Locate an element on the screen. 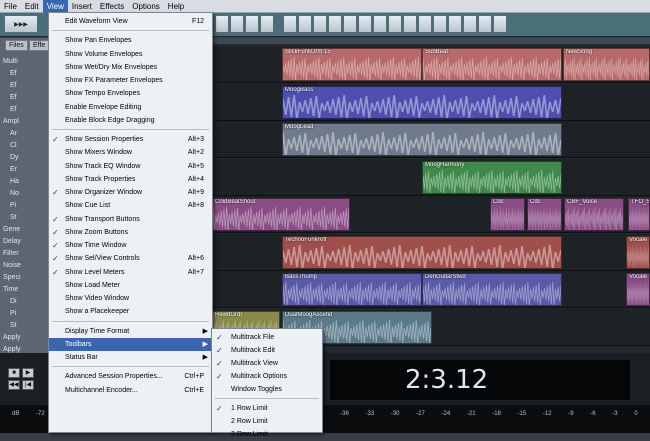 The width and height of the screenshot is (650, 441). audio-clip: MoogHarmony is located at coordinates (492, 177).